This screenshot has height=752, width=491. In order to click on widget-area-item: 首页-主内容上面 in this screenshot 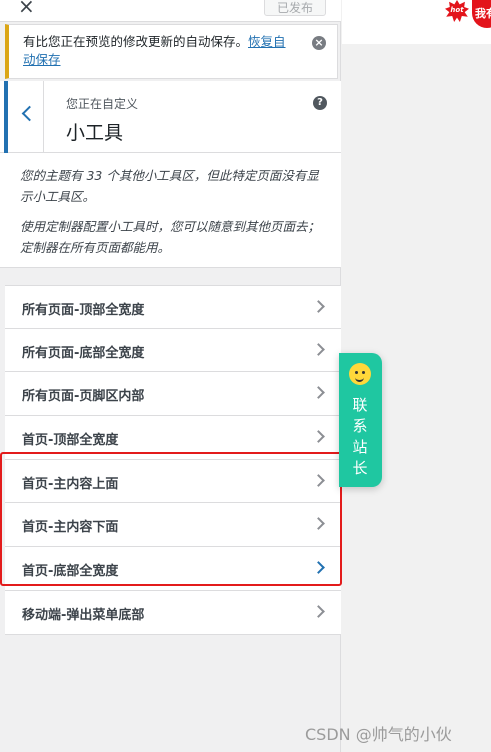, I will do `click(173, 481)`.